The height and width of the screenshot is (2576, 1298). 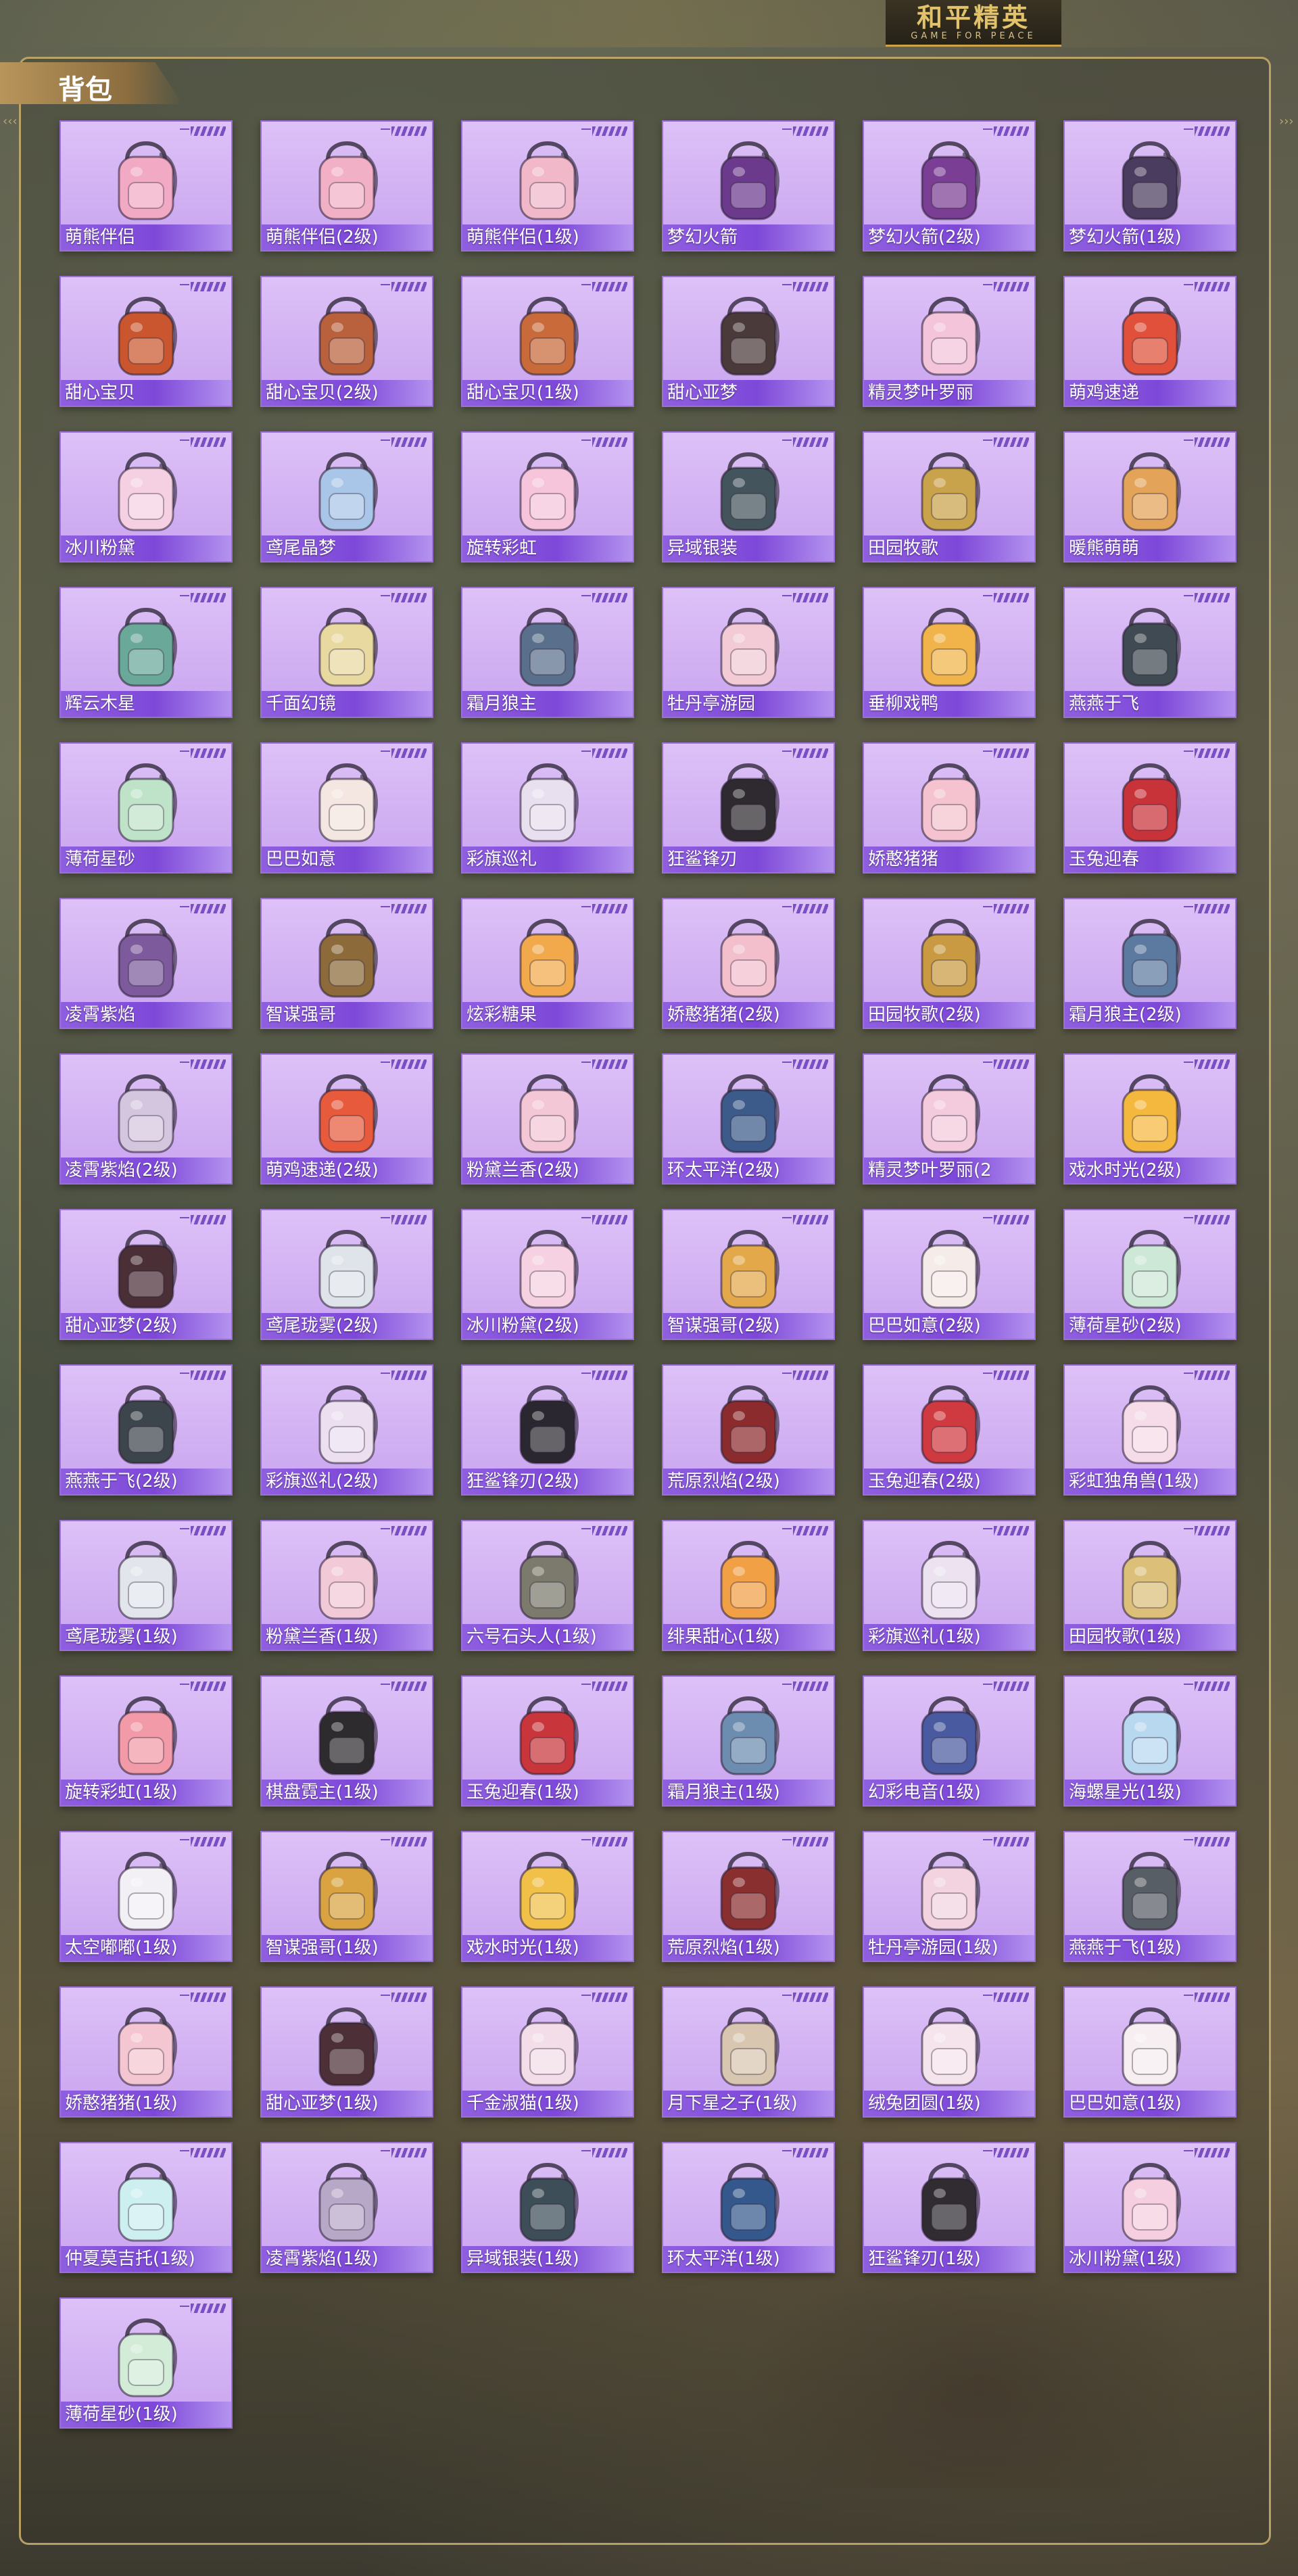 What do you see at coordinates (146, 963) in the screenshot?
I see `backpack-item-card: 凌霄紫焰` at bounding box center [146, 963].